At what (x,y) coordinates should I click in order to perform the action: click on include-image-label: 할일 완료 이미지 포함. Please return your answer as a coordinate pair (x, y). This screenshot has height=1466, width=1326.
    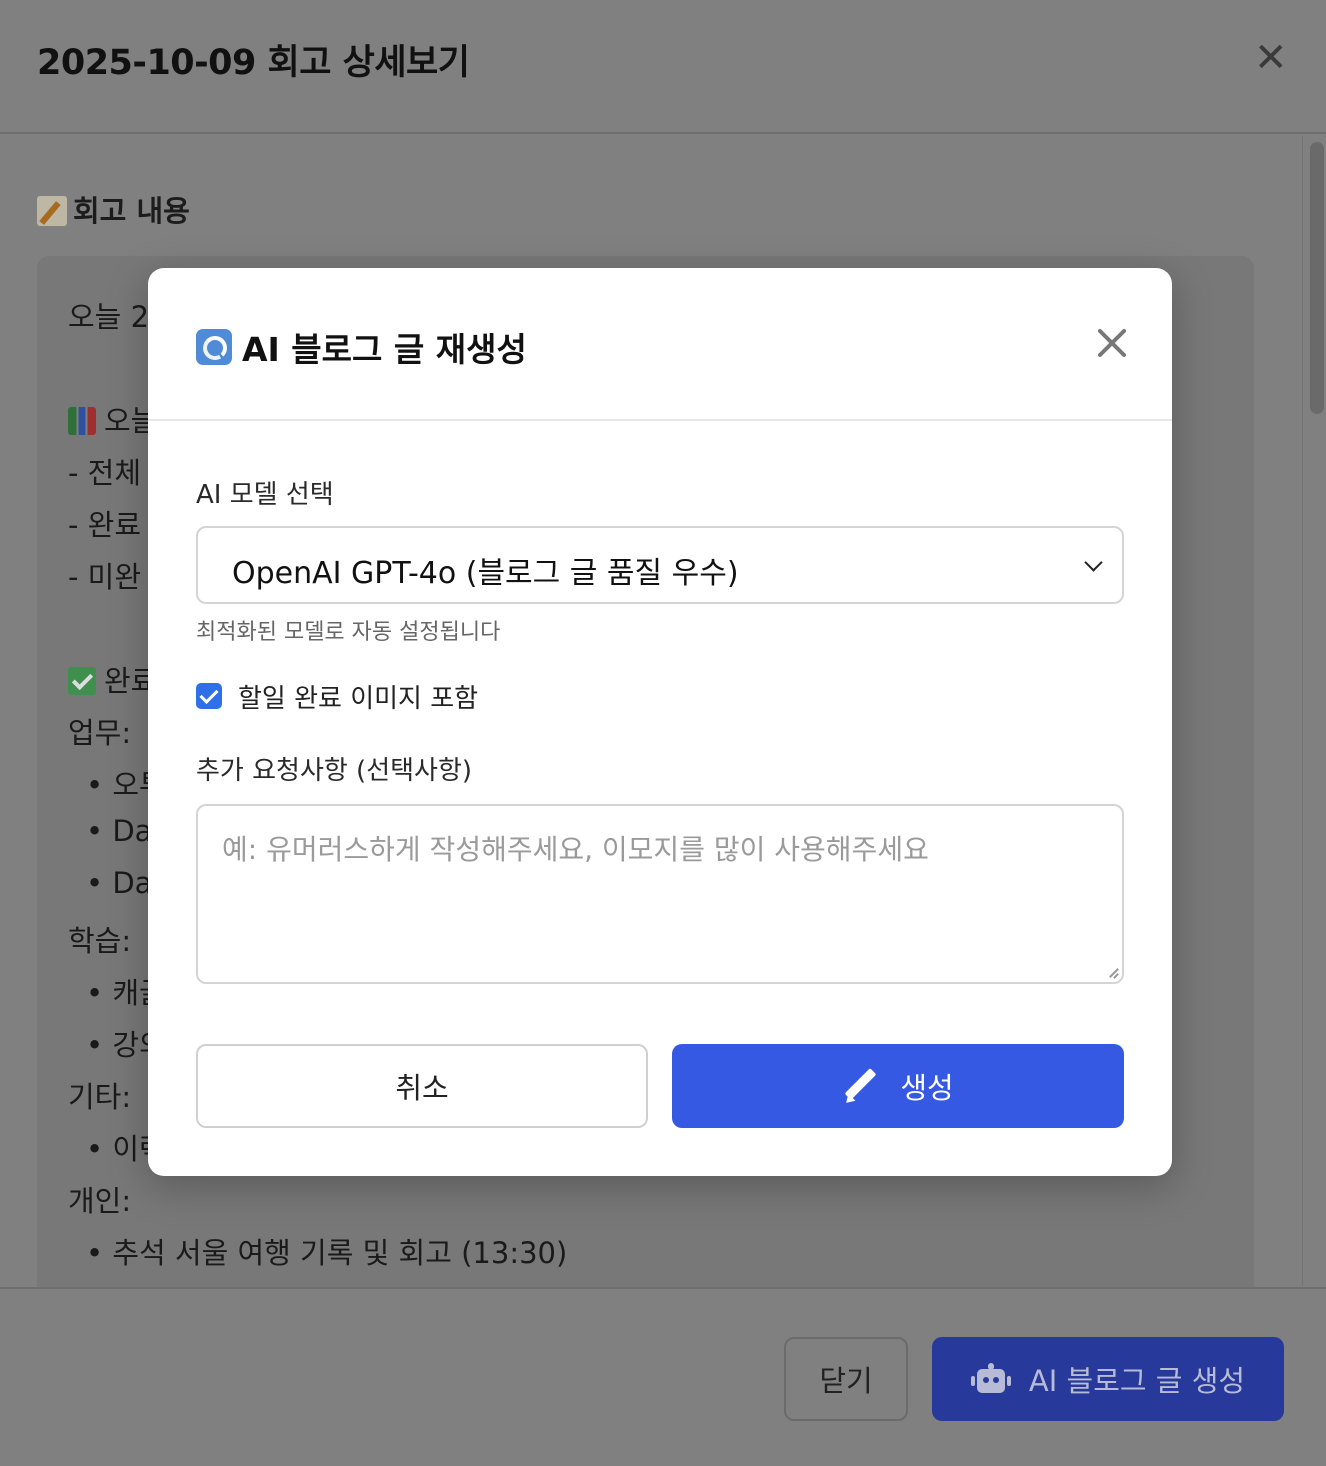
    Looking at the image, I should click on (358, 696).